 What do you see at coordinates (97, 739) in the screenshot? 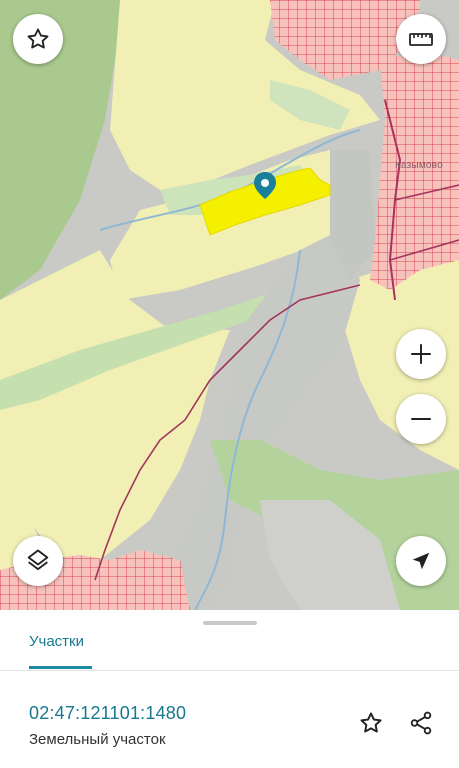
I see `object-type: Земельный участок` at bounding box center [97, 739].